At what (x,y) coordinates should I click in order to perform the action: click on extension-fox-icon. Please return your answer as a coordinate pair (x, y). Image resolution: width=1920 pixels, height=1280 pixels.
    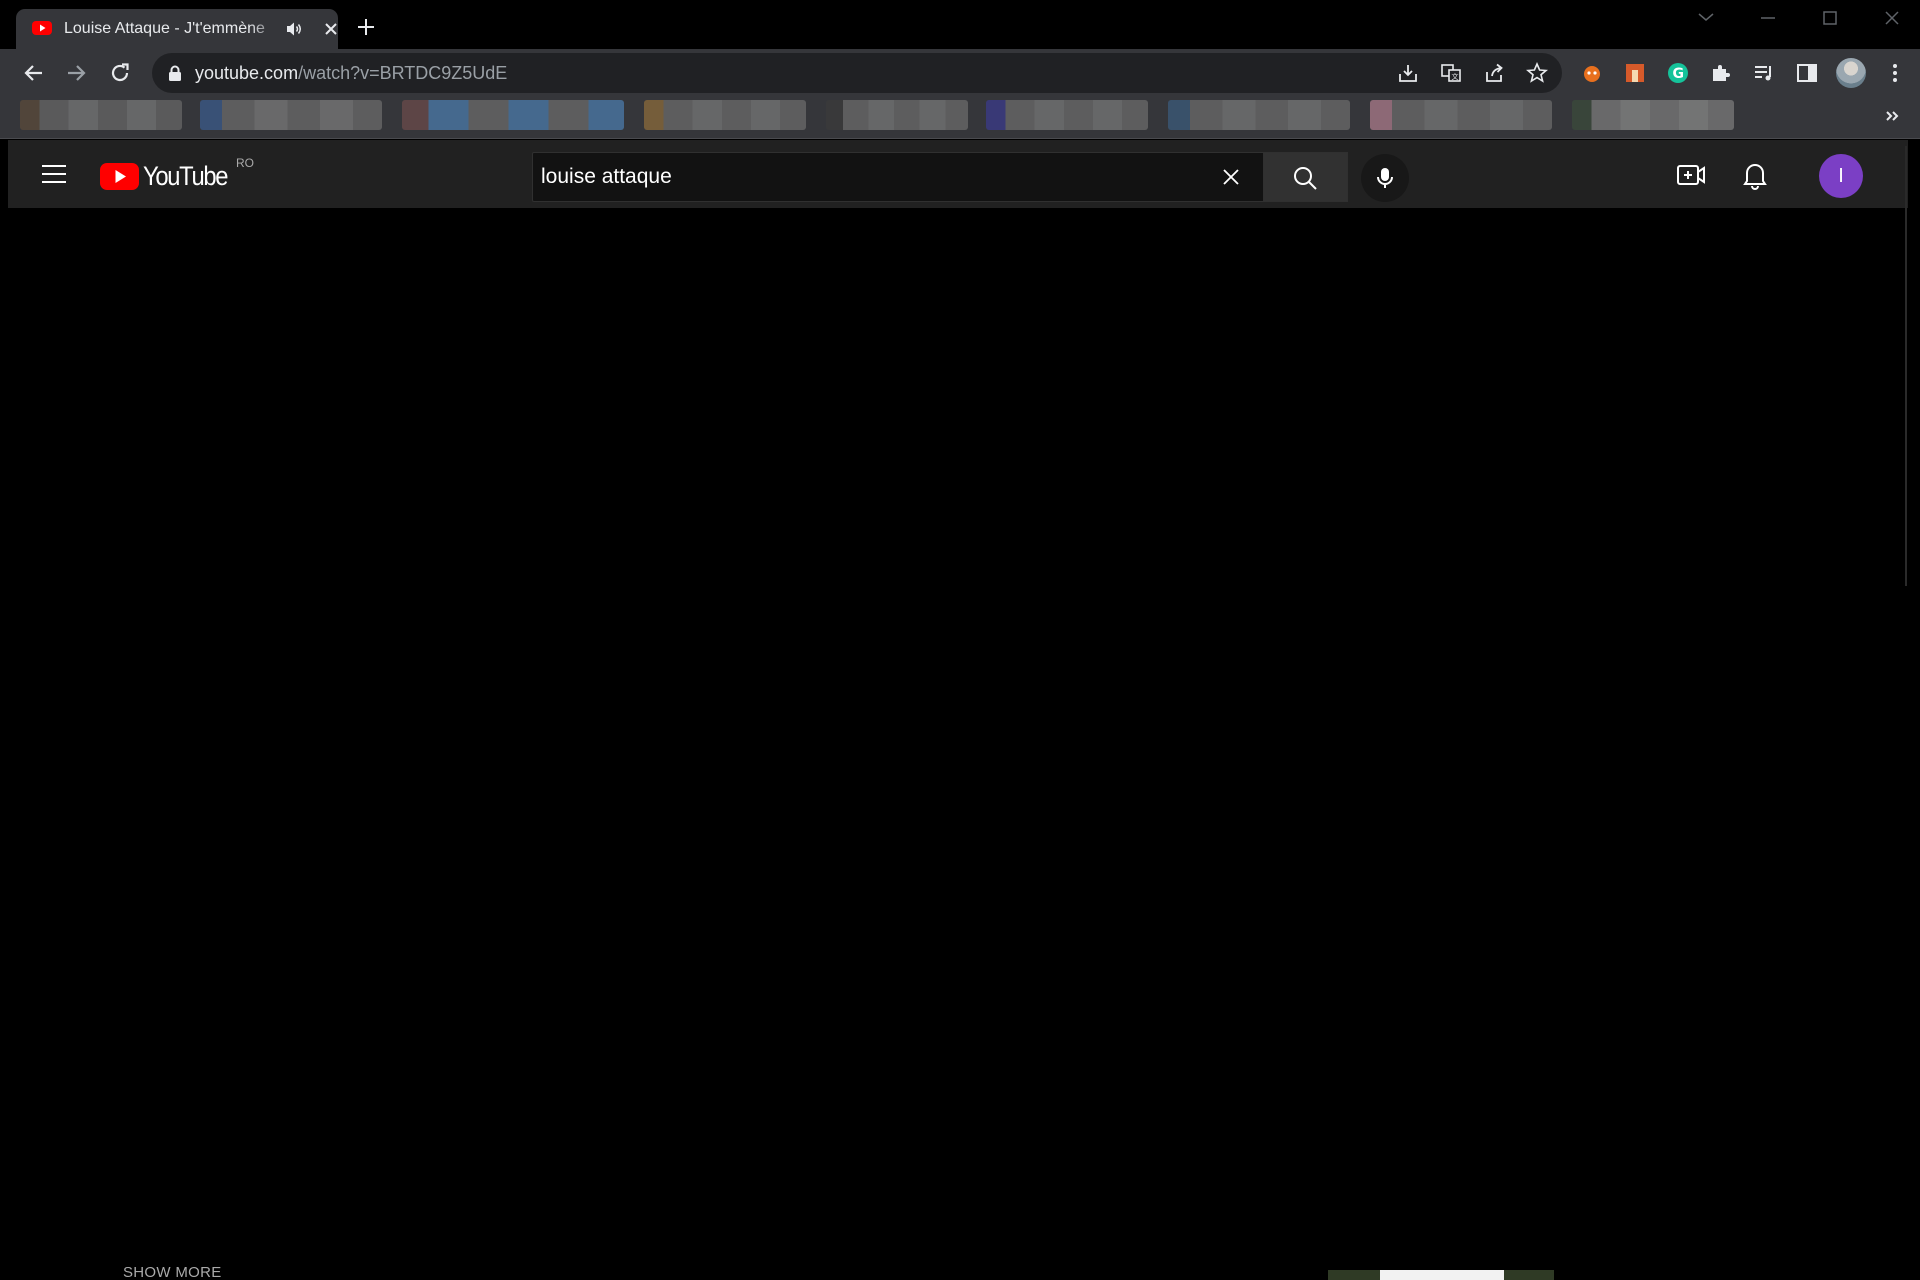
    Looking at the image, I should click on (1592, 73).